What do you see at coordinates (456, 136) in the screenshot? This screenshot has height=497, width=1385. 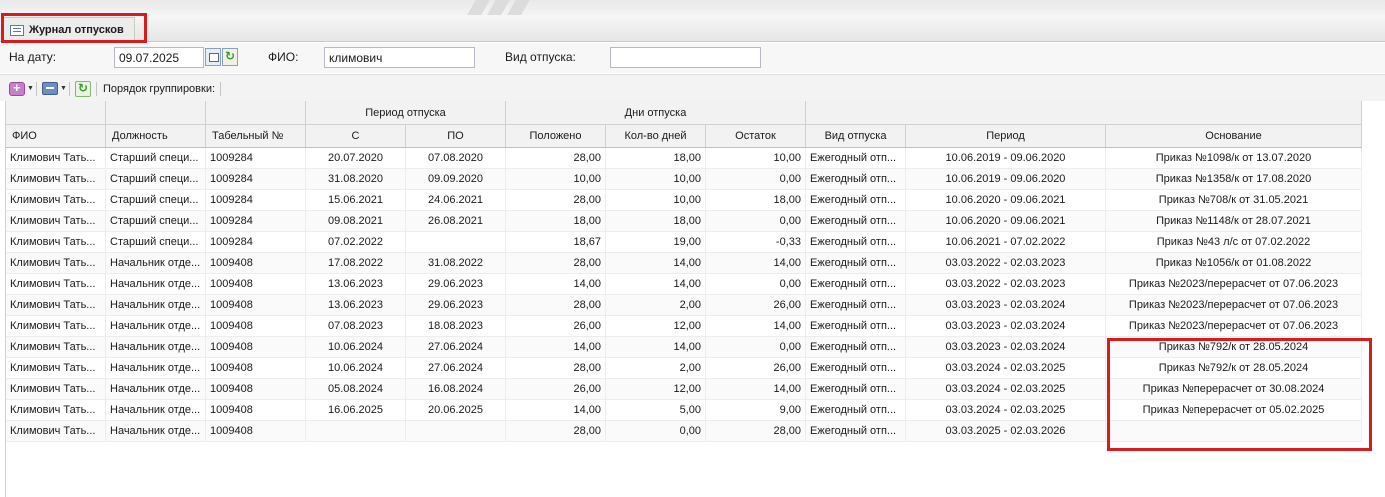 I see `header-col-to: ПО` at bounding box center [456, 136].